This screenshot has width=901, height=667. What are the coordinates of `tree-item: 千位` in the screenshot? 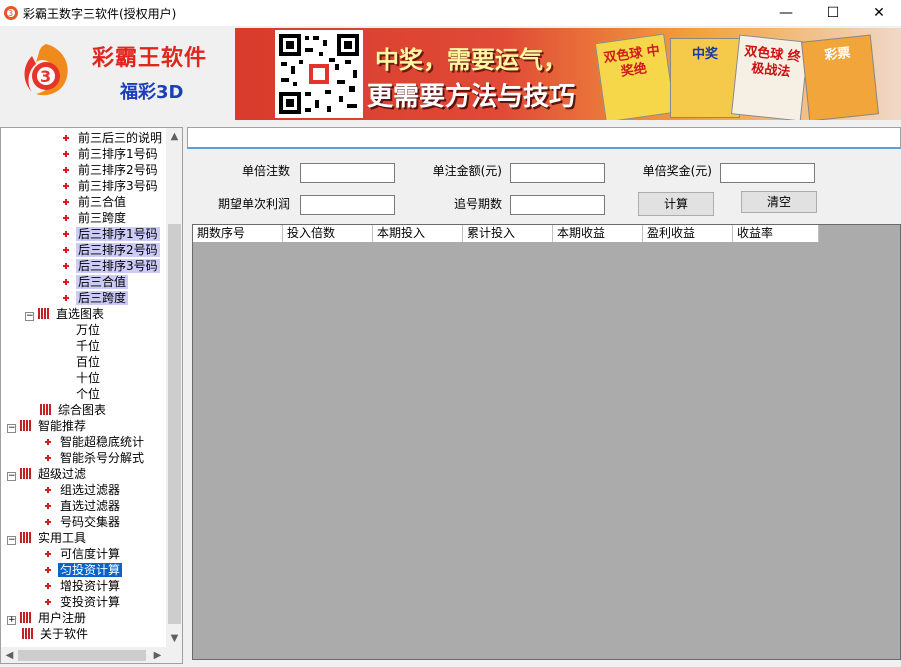 It's located at (81, 346).